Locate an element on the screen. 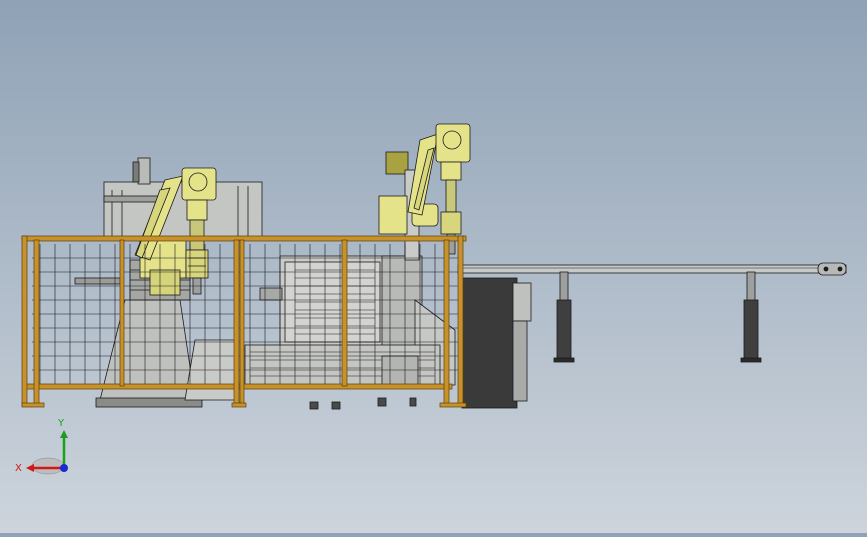  y-axis-label: Y is located at coordinates (61, 423).